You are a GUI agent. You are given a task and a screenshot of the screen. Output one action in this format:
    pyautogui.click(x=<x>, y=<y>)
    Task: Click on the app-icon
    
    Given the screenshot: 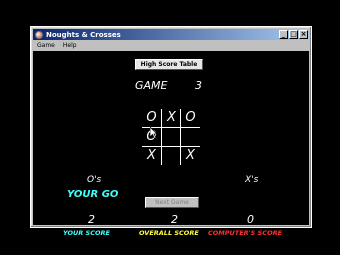 What is the action you would take?
    pyautogui.click(x=39, y=34)
    